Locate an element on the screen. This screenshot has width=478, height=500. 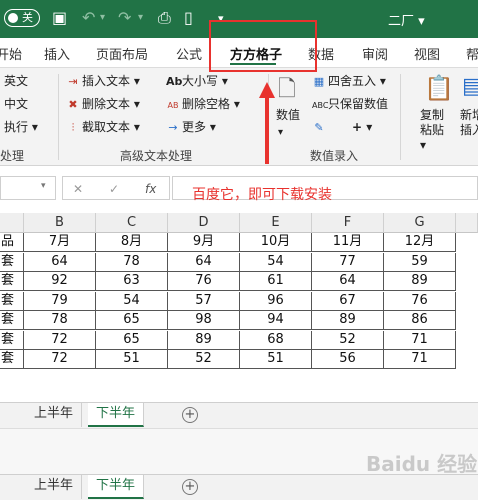
data-cell: 67 is located at coordinates (348, 301).